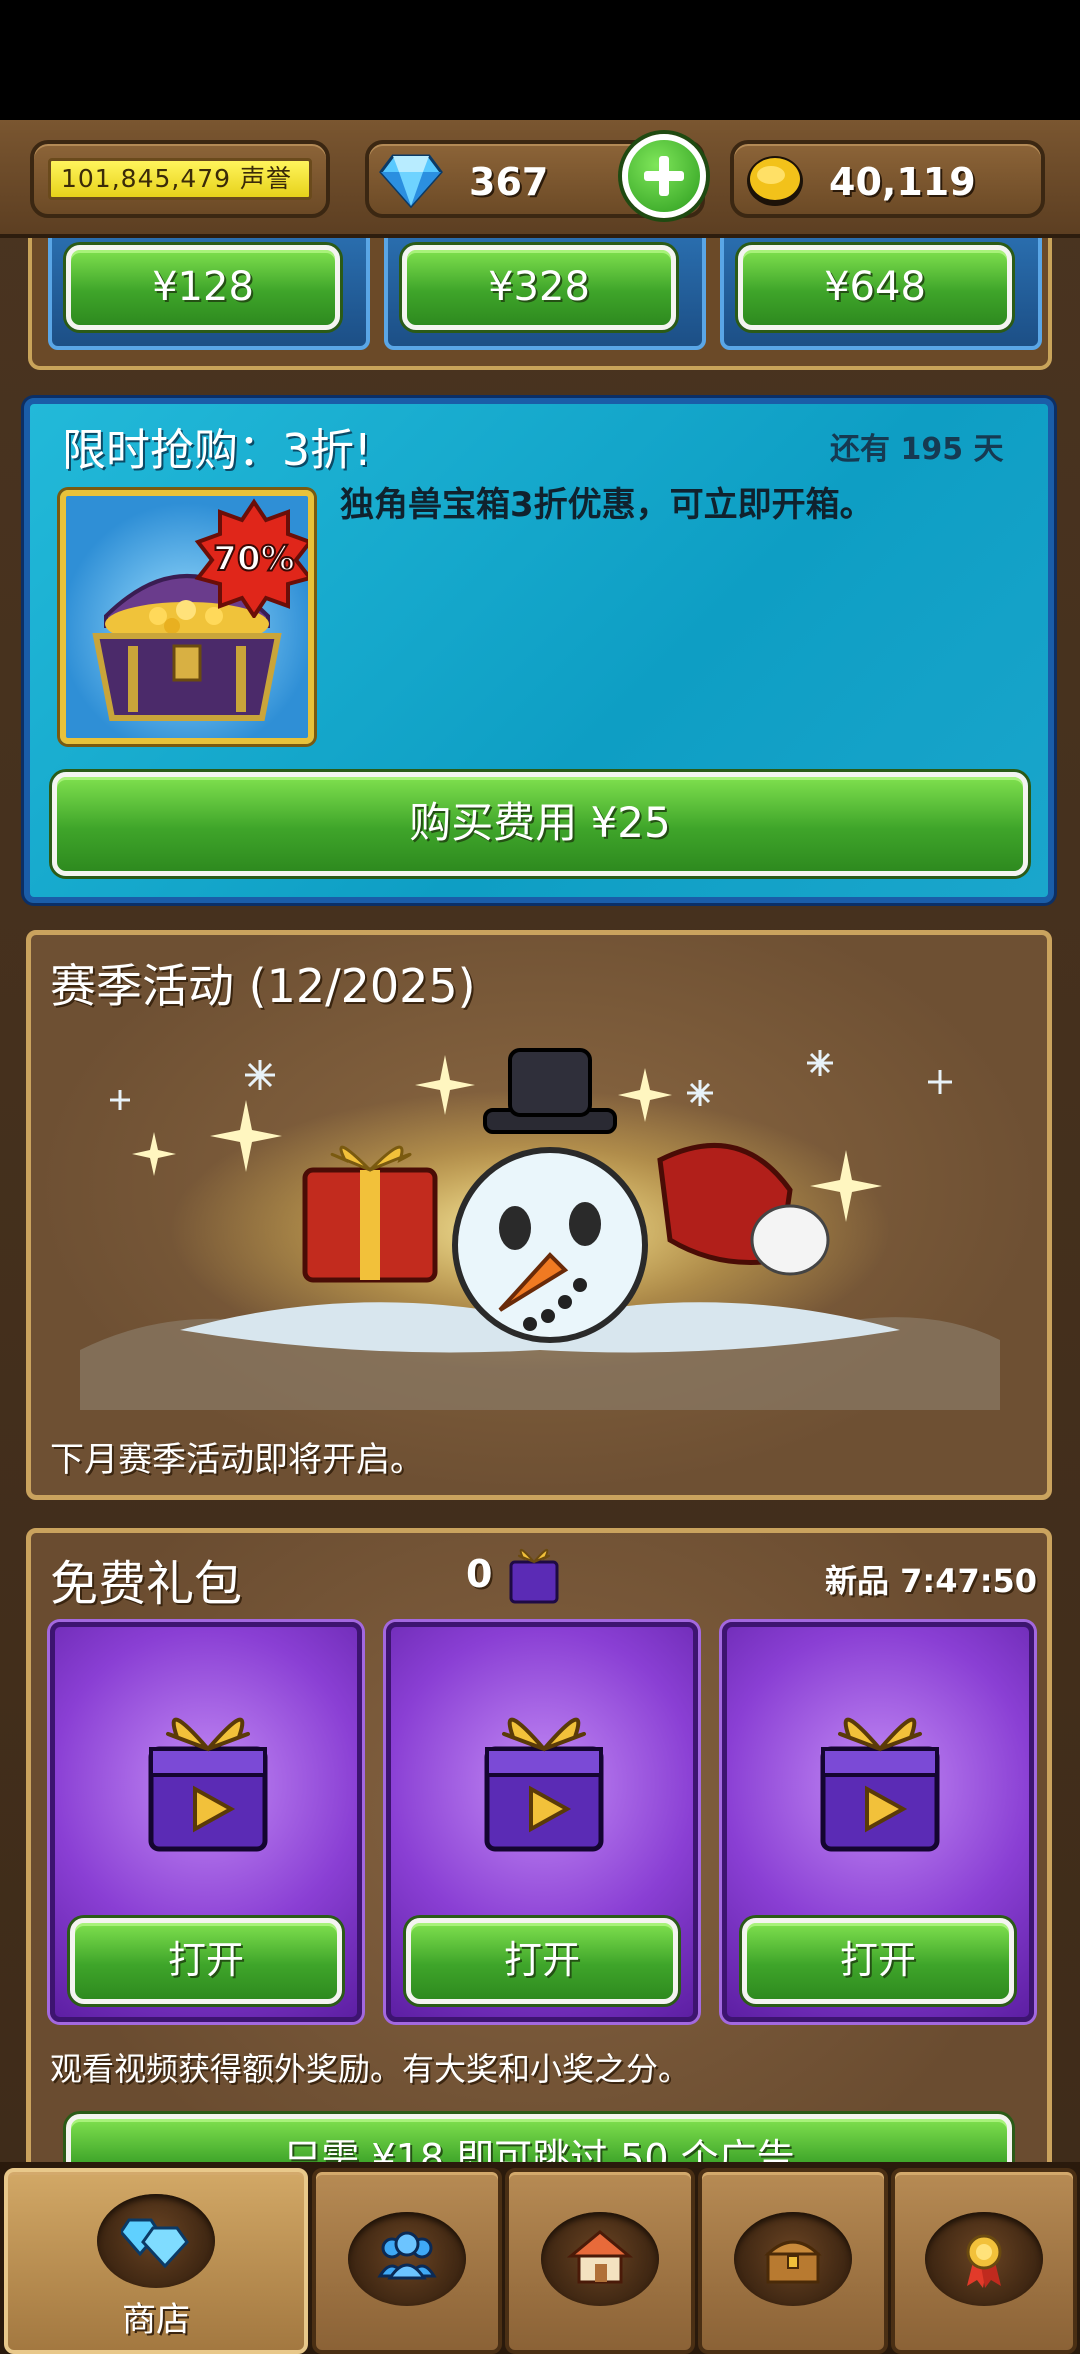  Describe the element at coordinates (479, 1574) in the screenshot. I see `free-gift-count: 0` at that location.